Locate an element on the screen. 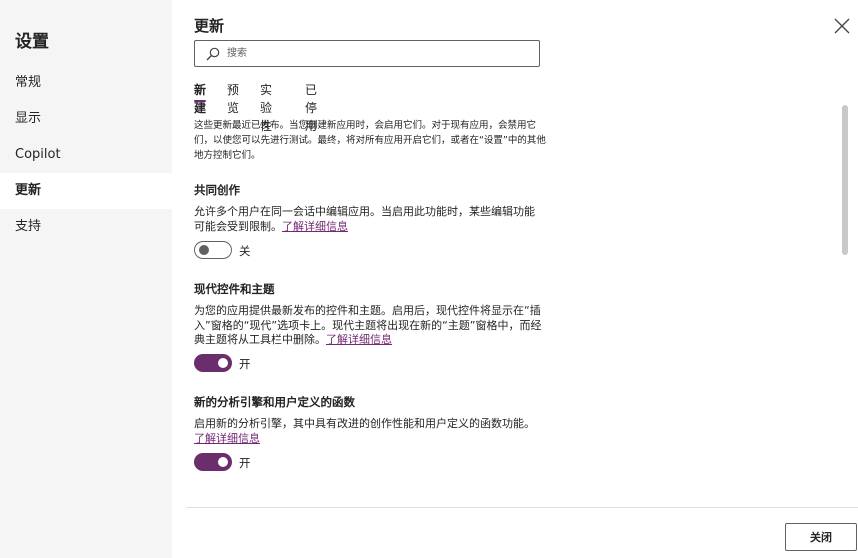  modern-controls-toggle is located at coordinates (213, 363).